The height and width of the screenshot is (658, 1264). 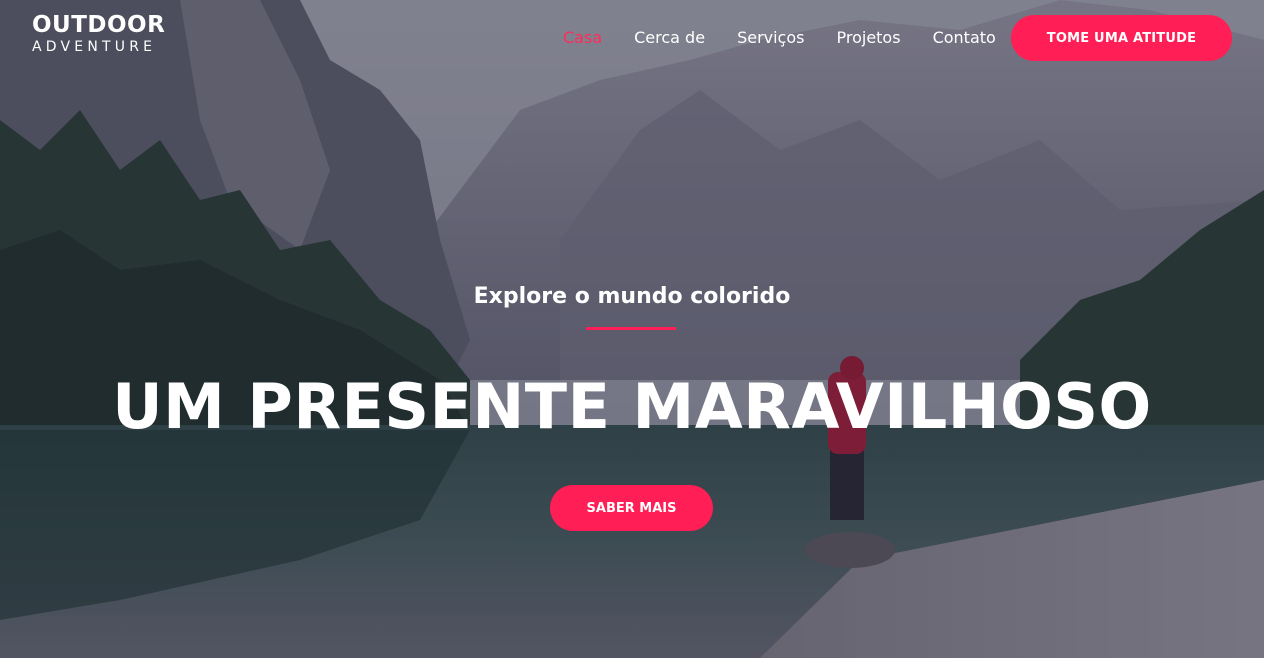 I want to click on site-logo: OUTDOOR ADVENTURE, so click(x=99, y=33).